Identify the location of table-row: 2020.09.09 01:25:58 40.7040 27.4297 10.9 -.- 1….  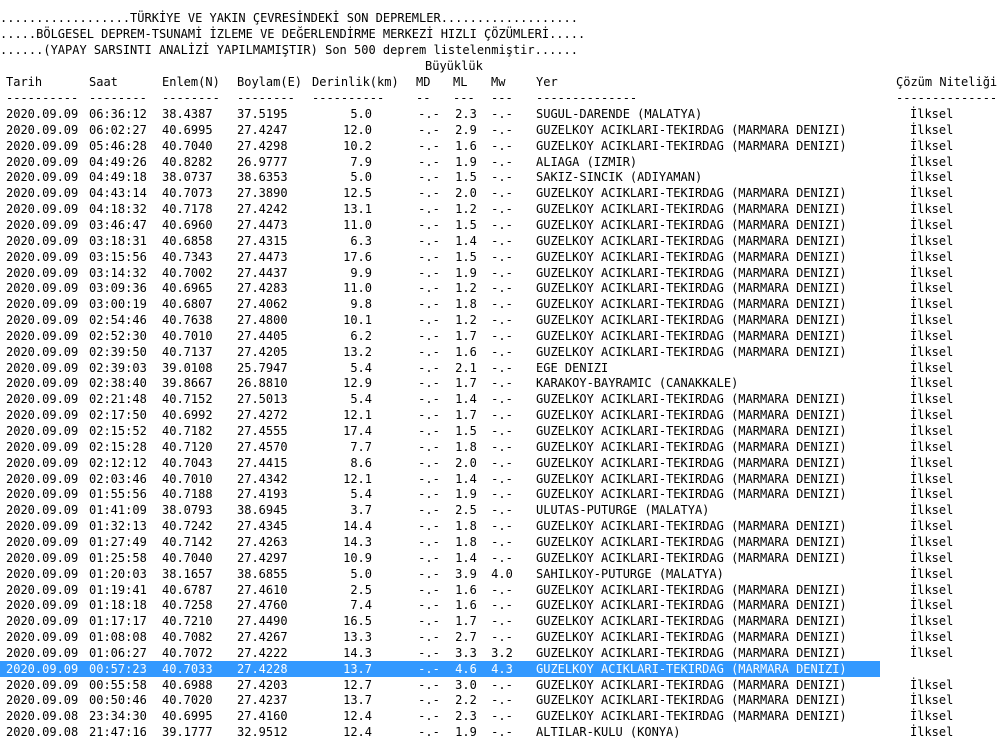
(500, 558).